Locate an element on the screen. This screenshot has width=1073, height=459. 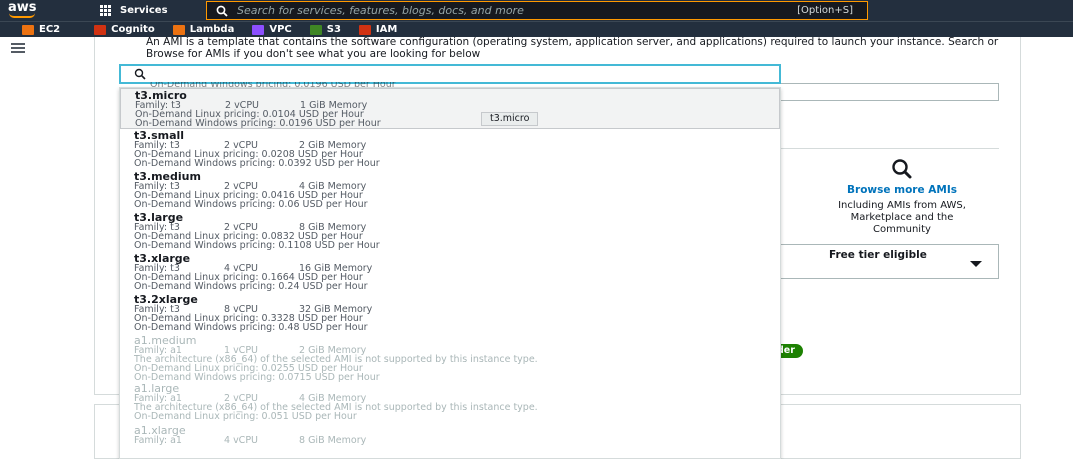
favorite-vpc: VPC is located at coordinates (272, 29).